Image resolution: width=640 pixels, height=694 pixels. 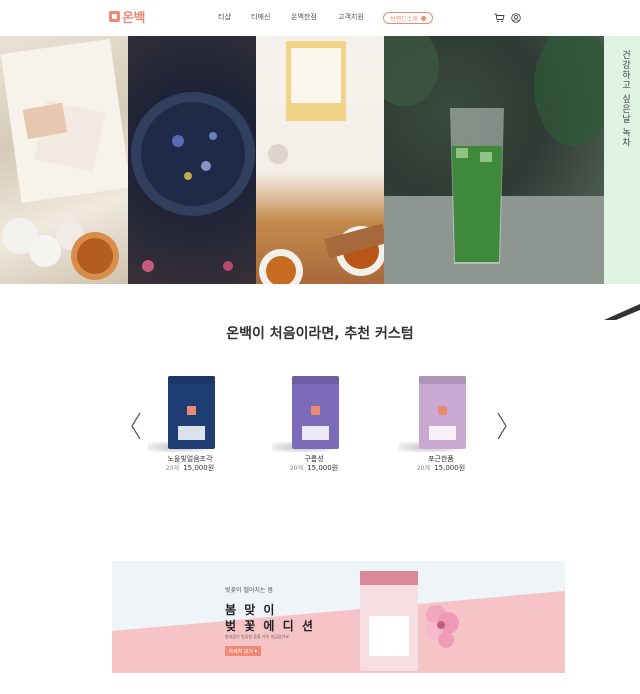 What do you see at coordinates (338, 632) in the screenshot?
I see `banner-background` at bounding box center [338, 632].